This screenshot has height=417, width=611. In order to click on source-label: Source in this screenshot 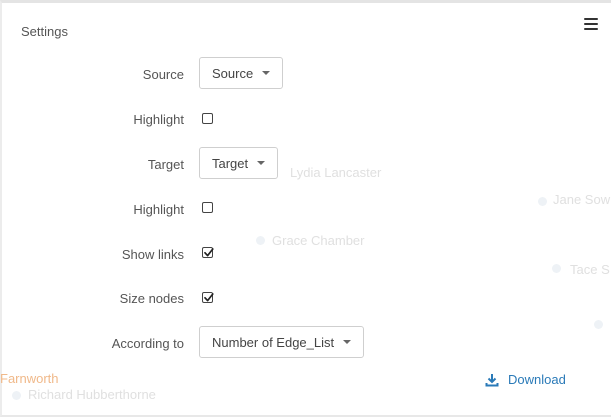, I will do `click(163, 74)`.